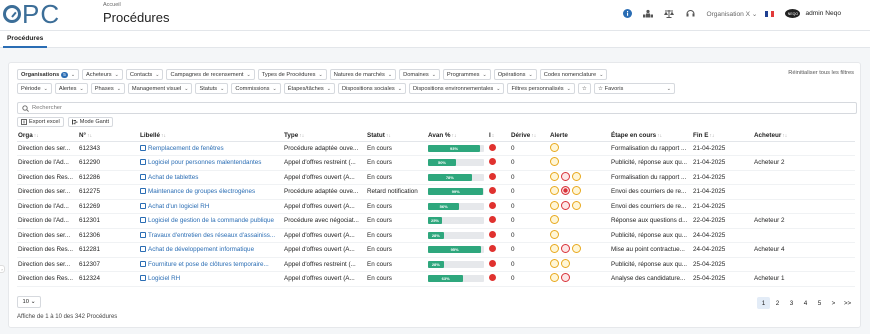  Describe the element at coordinates (371, 88) in the screenshot. I see `filter-dispositions-sociales: Dispositions sociales ⌄` at that location.